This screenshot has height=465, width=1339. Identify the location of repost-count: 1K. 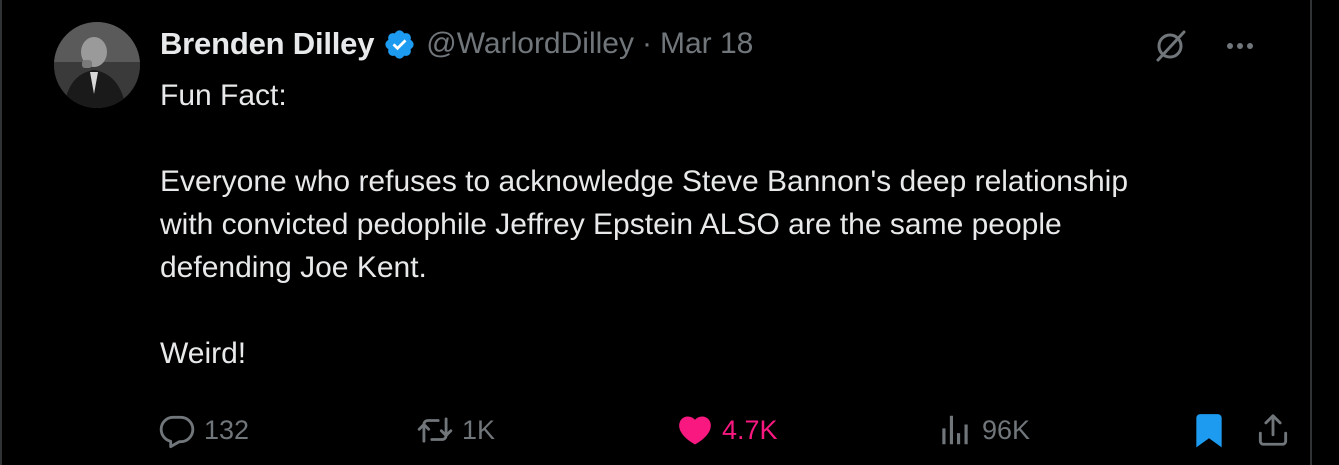
(479, 429).